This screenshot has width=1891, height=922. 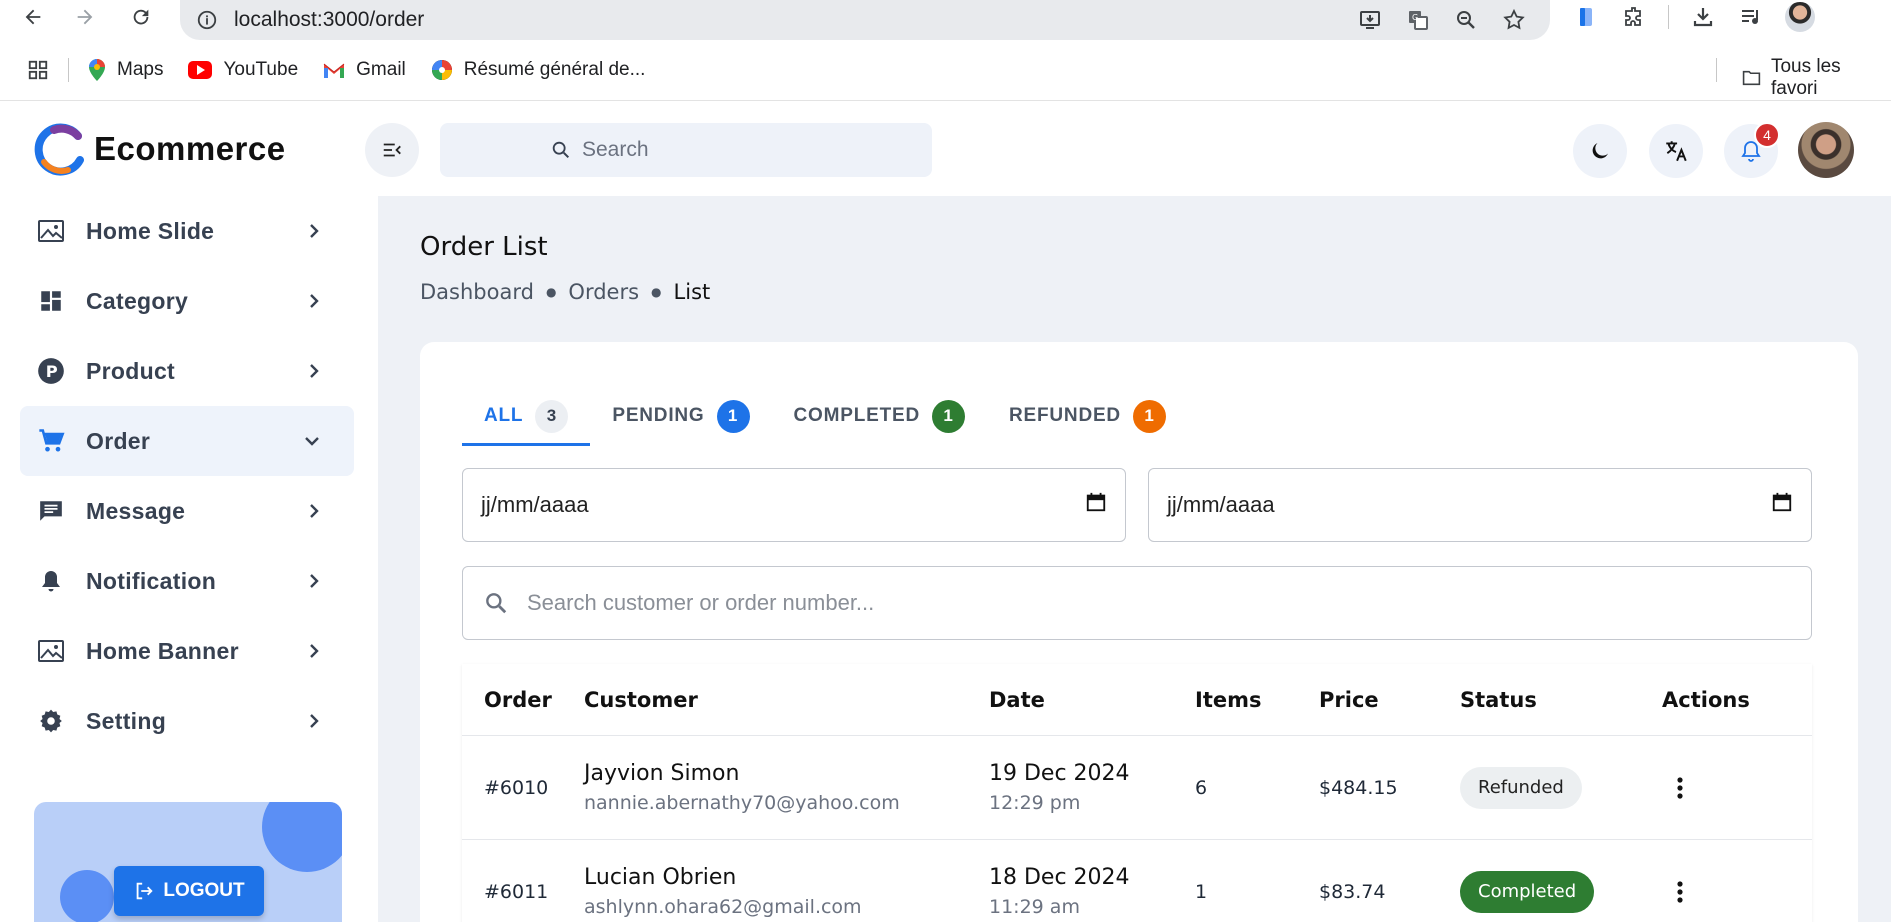 I want to click on language-button, so click(x=1676, y=151).